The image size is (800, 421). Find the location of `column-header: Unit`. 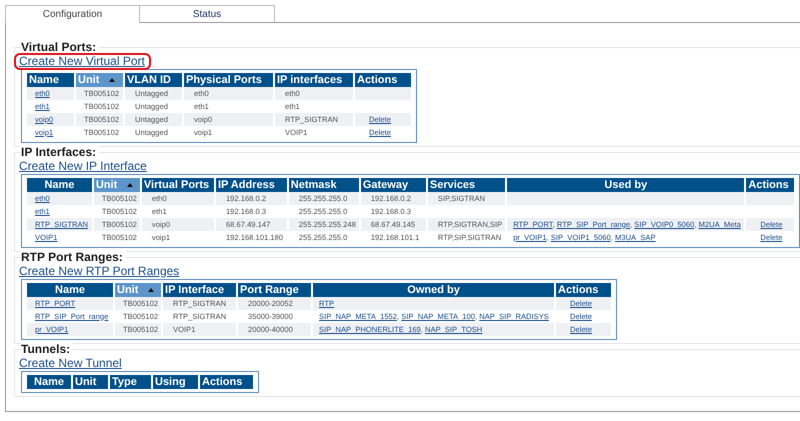

column-header: Unit is located at coordinates (90, 382).